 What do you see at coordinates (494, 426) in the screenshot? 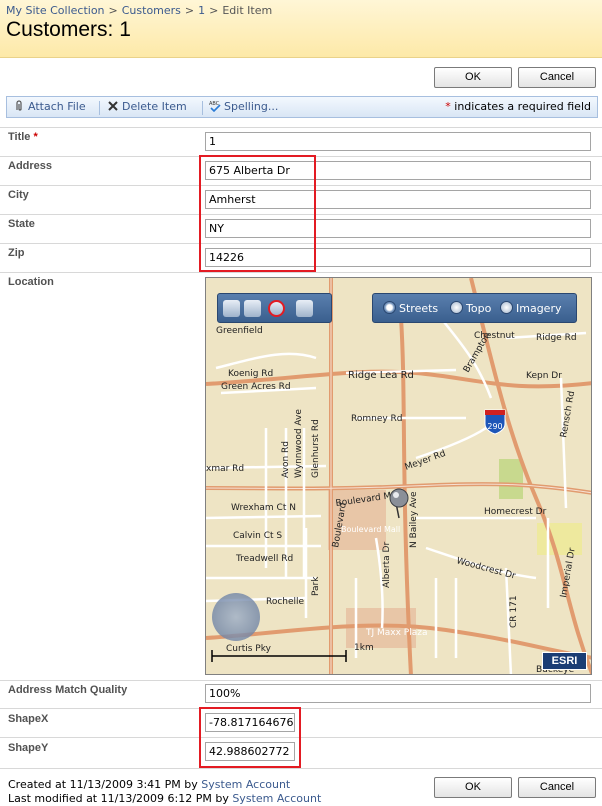
I see `highway-shield-label: 290` at bounding box center [494, 426].